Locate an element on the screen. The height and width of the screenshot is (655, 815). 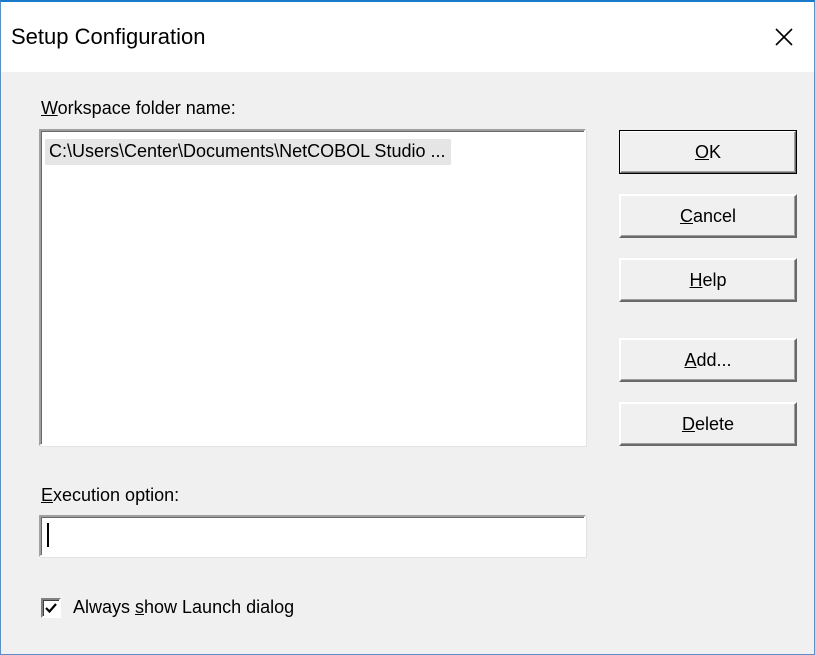
workspace-folder-label: Workspace folder name: is located at coordinates (138, 108).